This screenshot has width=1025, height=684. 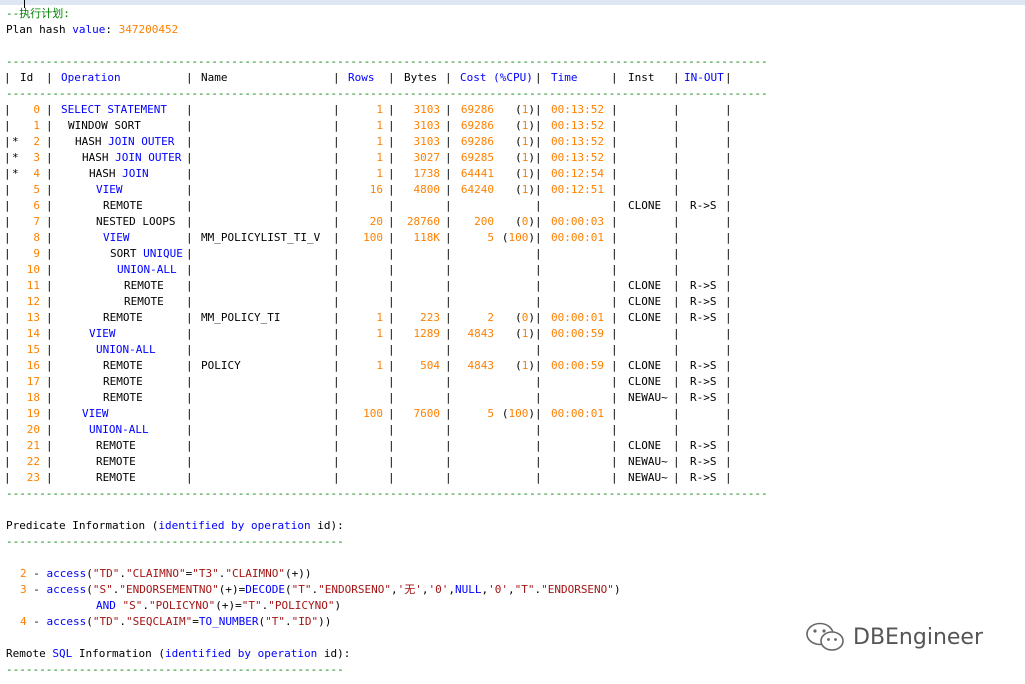 What do you see at coordinates (66, 589) in the screenshot?
I see `predicate-keyword: access` at bounding box center [66, 589].